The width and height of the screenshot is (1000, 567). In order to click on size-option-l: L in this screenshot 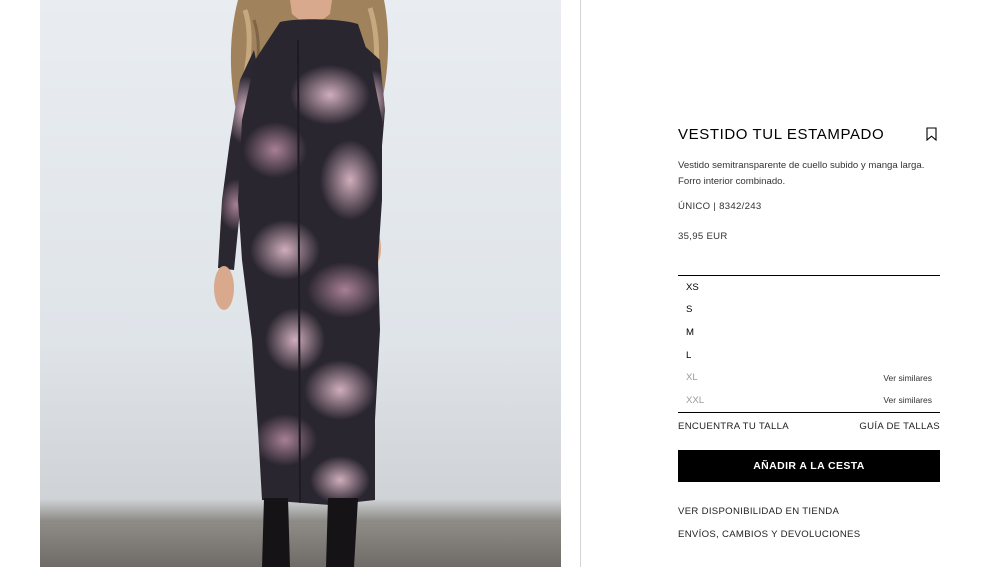, I will do `click(809, 355)`.